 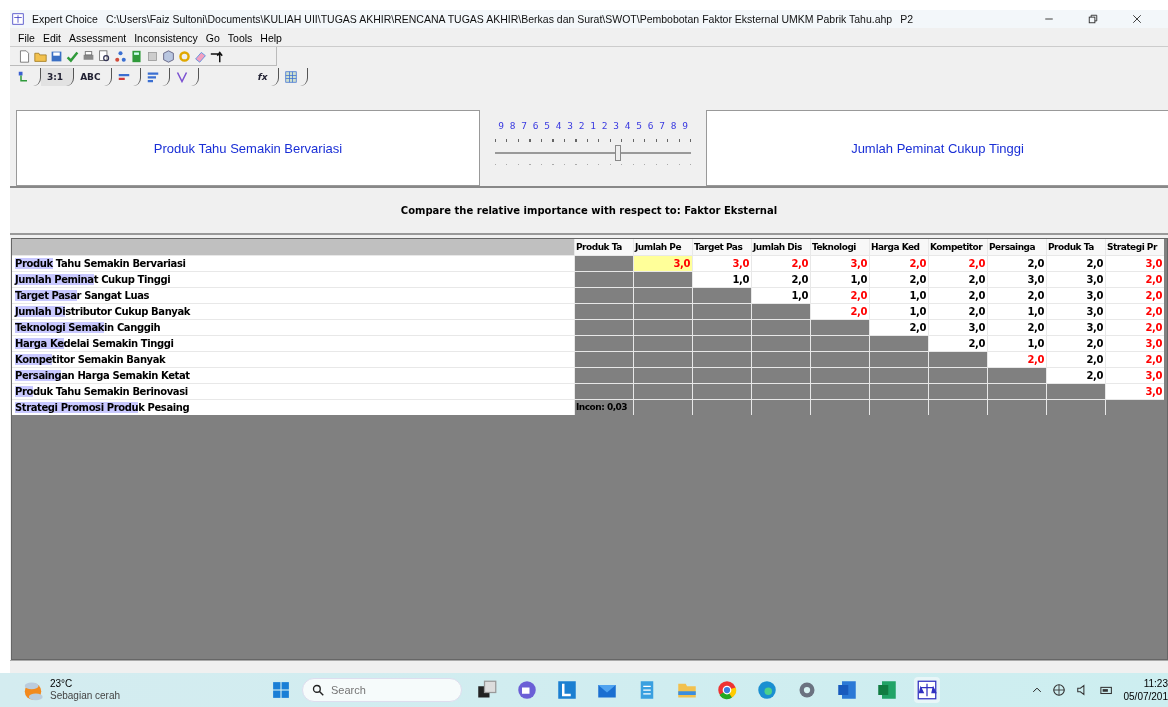 I want to click on gear-icon, so click(x=807, y=690).